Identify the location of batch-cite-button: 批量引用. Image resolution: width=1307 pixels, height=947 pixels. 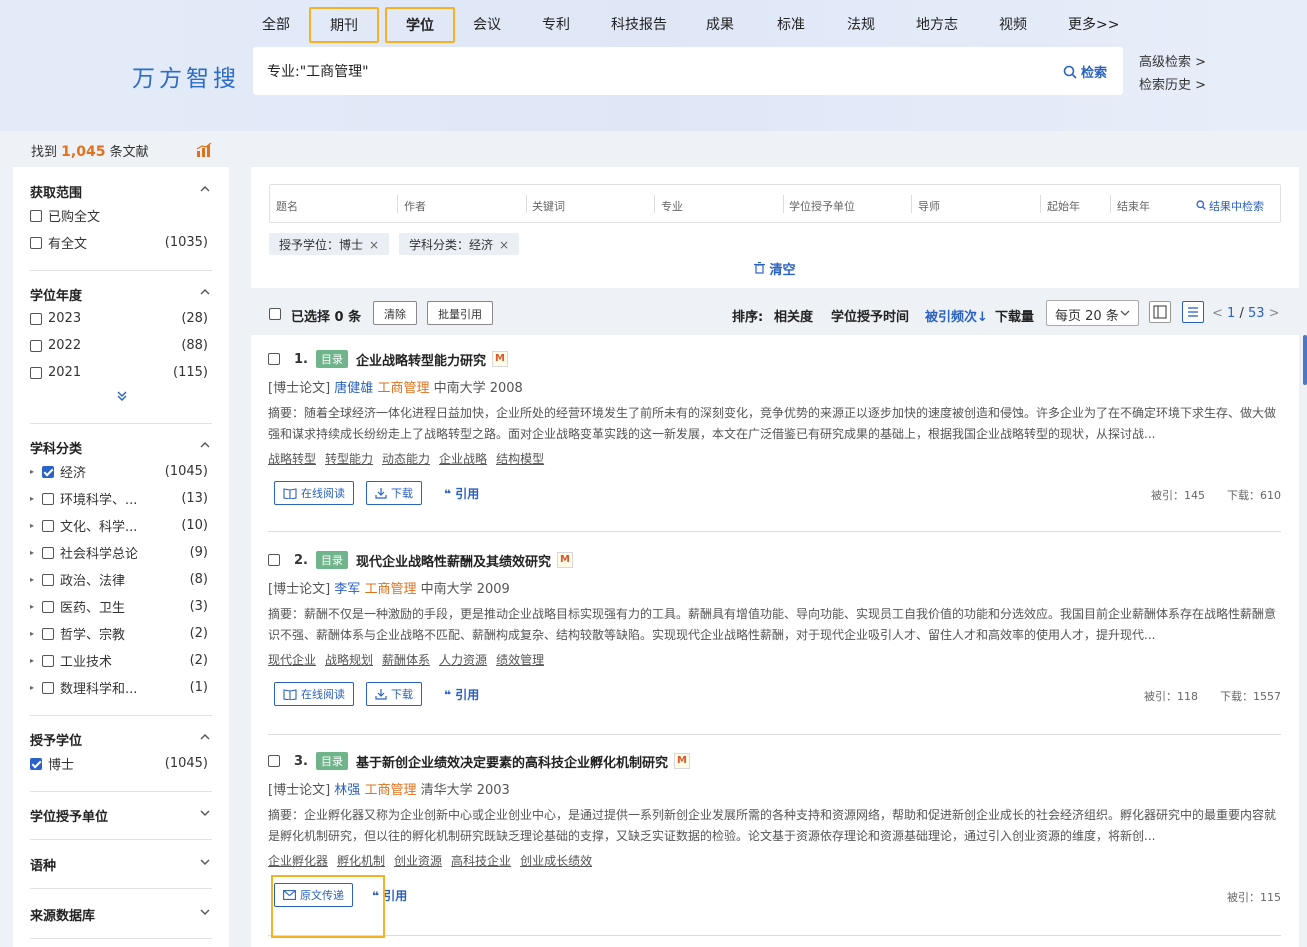
(460, 313).